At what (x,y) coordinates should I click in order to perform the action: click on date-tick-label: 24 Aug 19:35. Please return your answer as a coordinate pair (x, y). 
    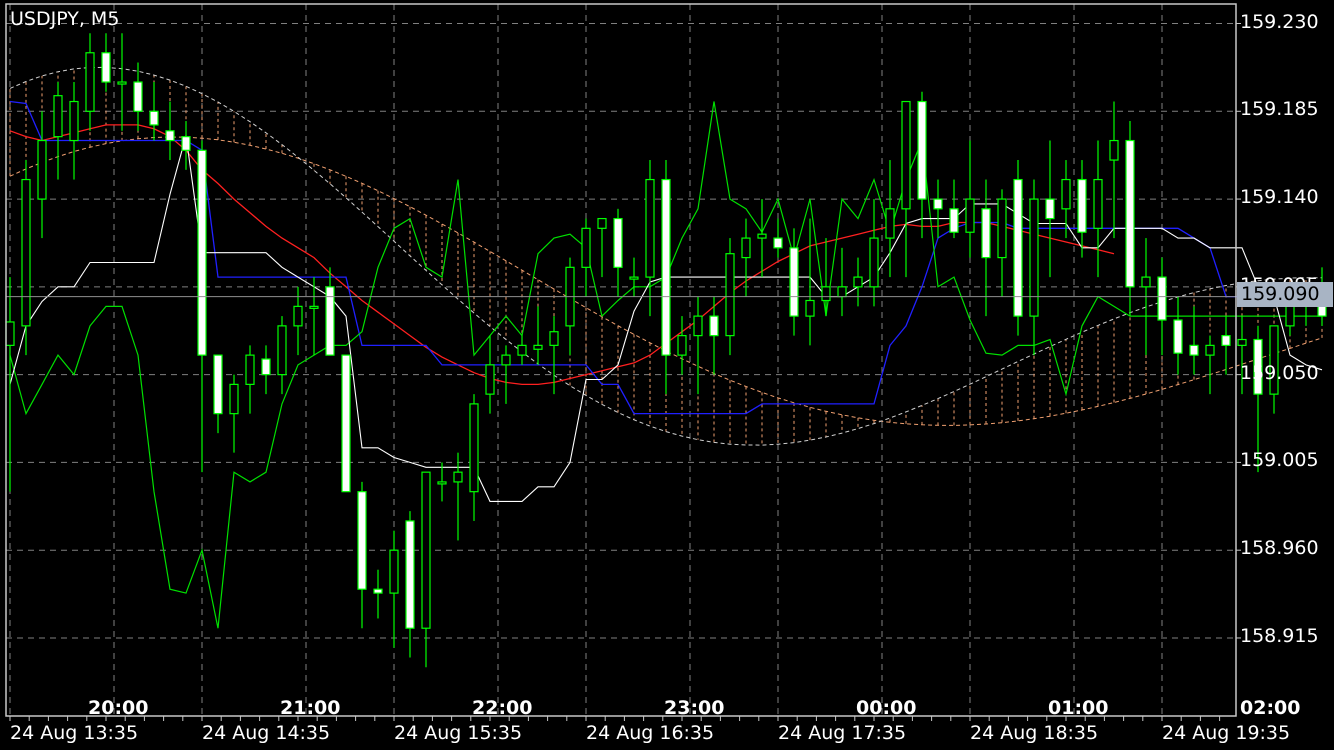
    Looking at the image, I should click on (1226, 733).